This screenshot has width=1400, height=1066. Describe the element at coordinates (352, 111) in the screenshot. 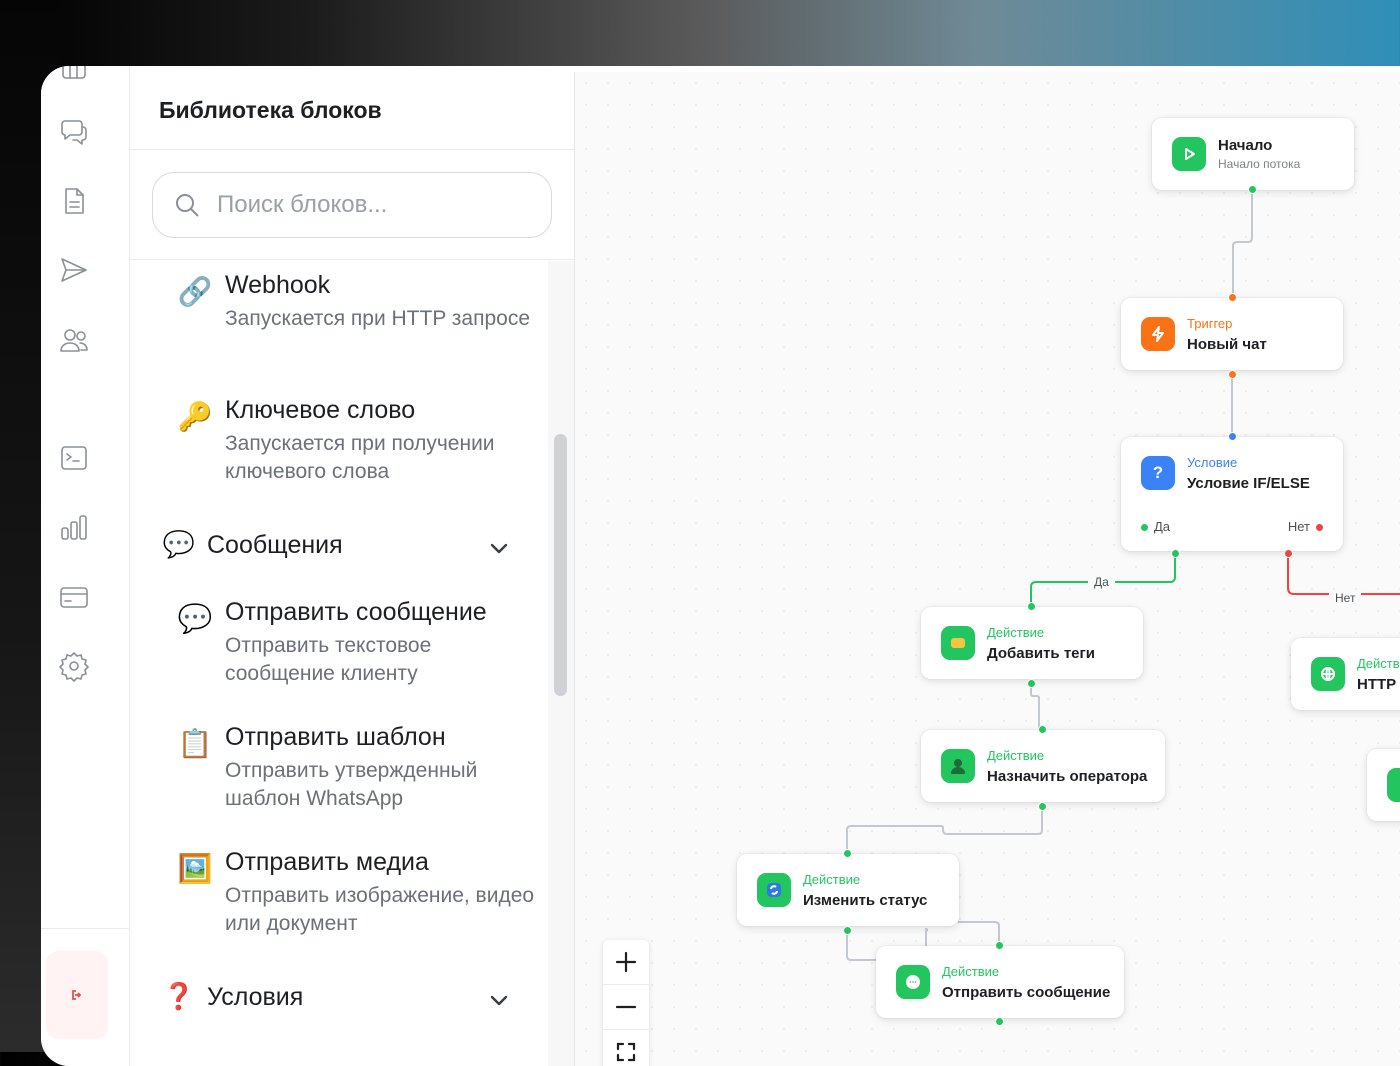

I see `panel-header: Библиотека блоков` at that location.